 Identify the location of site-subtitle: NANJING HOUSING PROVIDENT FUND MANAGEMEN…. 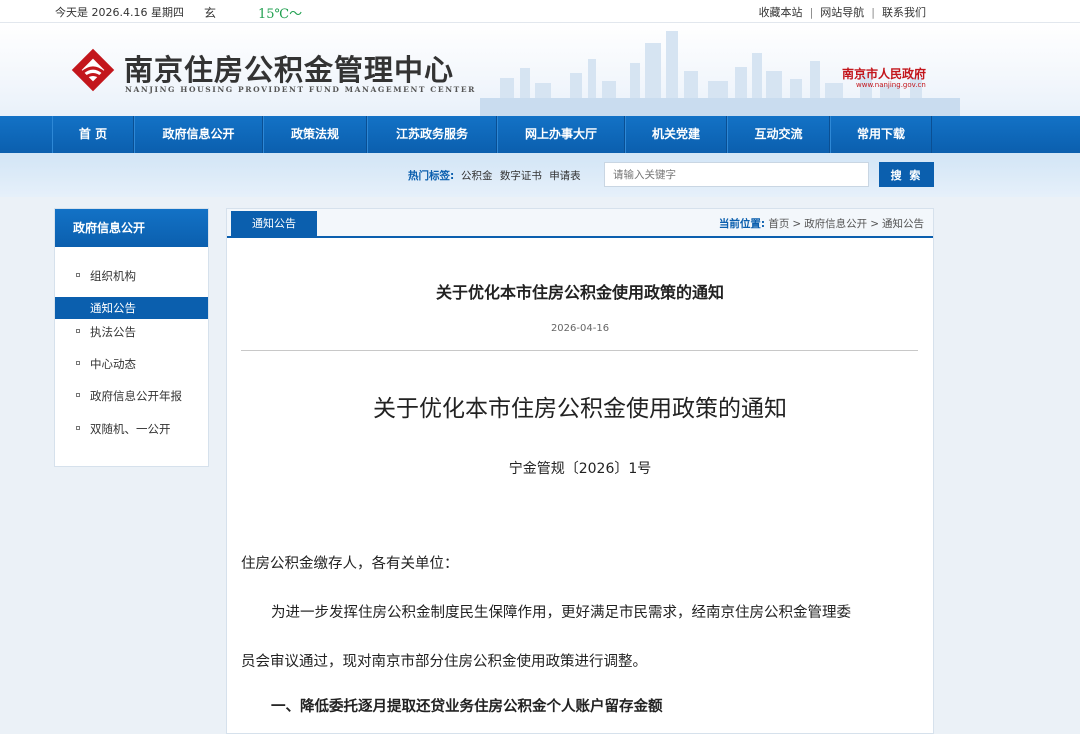
(300, 89).